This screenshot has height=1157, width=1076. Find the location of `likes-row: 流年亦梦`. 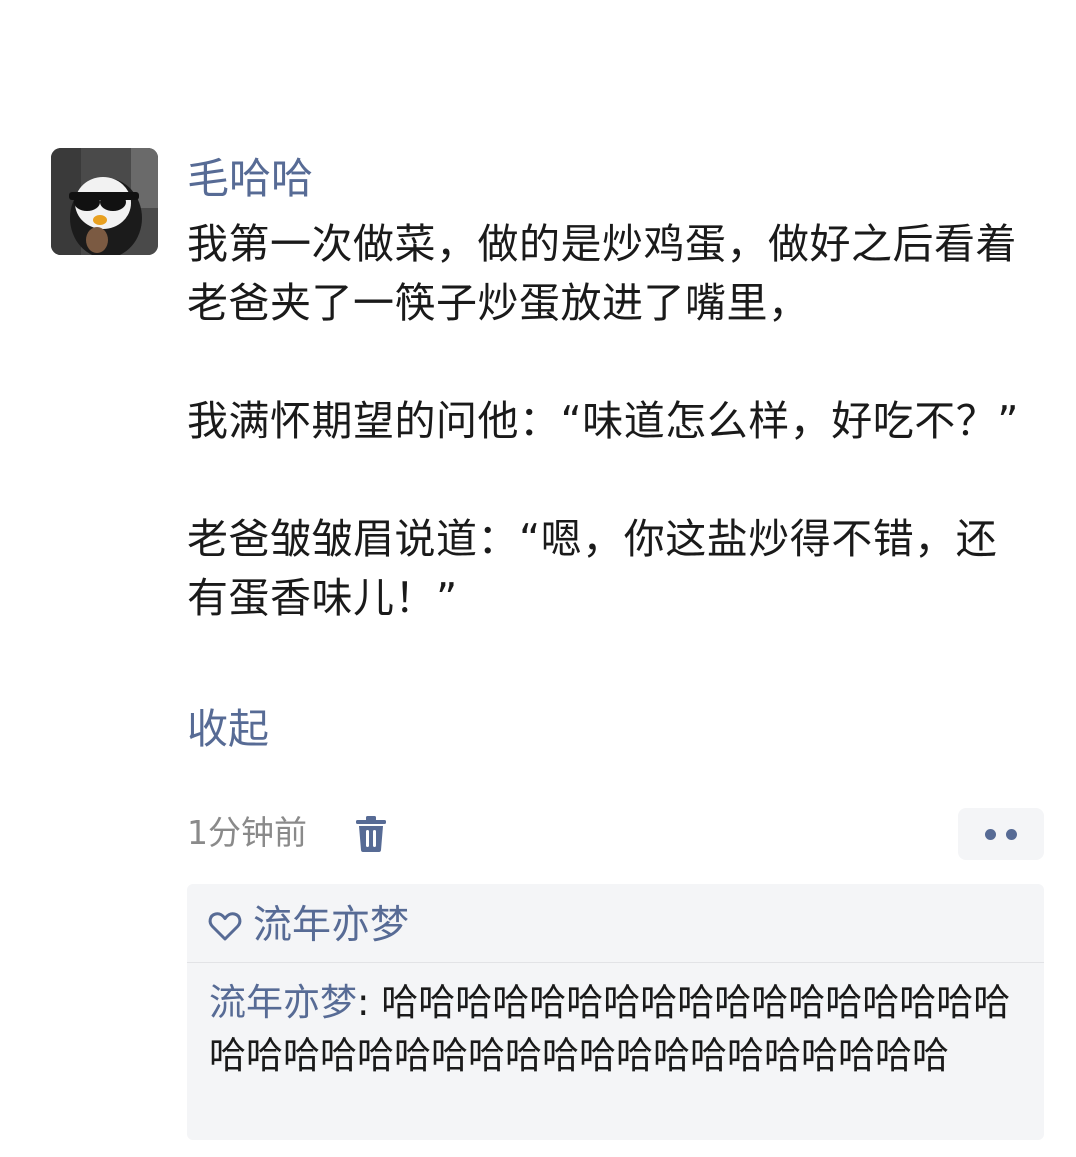

likes-row: 流年亦梦 is located at coordinates (308, 926).